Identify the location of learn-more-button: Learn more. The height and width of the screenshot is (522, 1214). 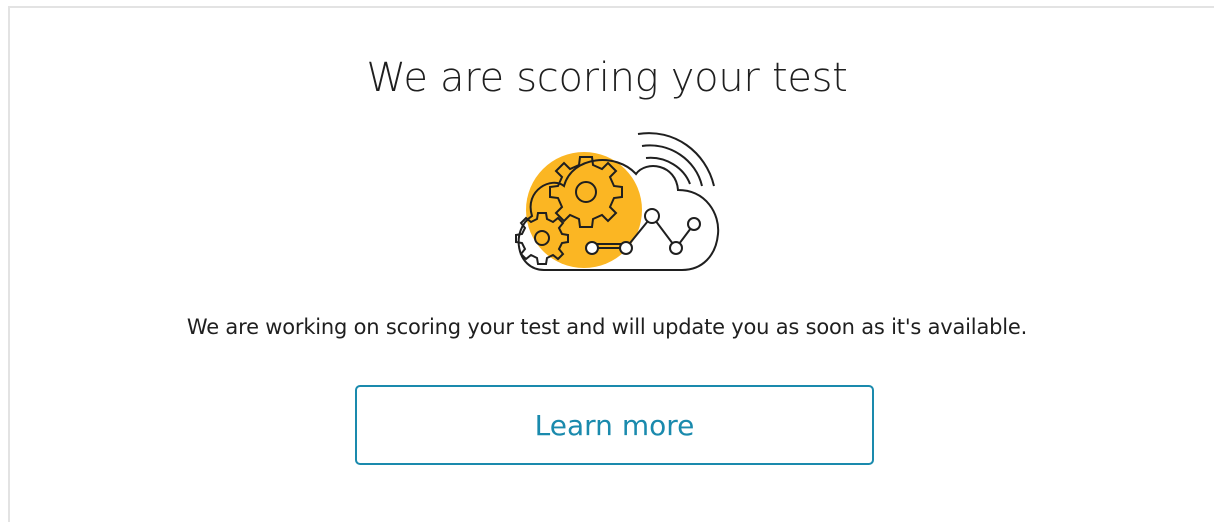
(614, 425).